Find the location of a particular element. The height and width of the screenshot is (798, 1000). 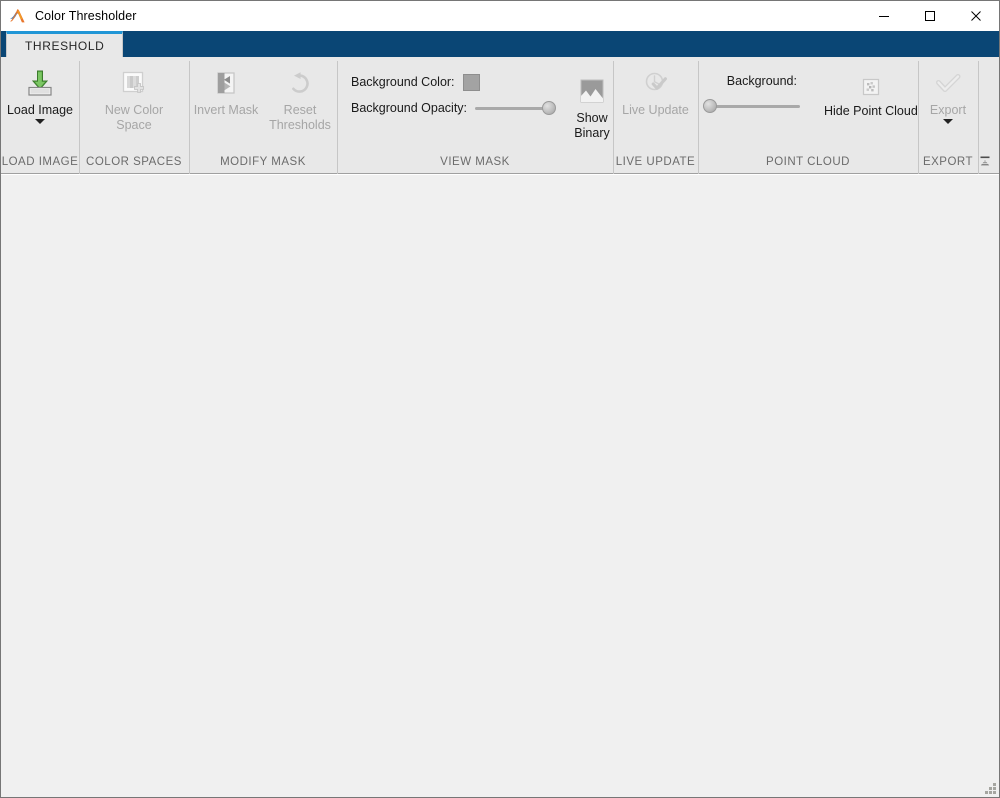

ribbon-tab-strip: THRESHOLD is located at coordinates (500, 44).